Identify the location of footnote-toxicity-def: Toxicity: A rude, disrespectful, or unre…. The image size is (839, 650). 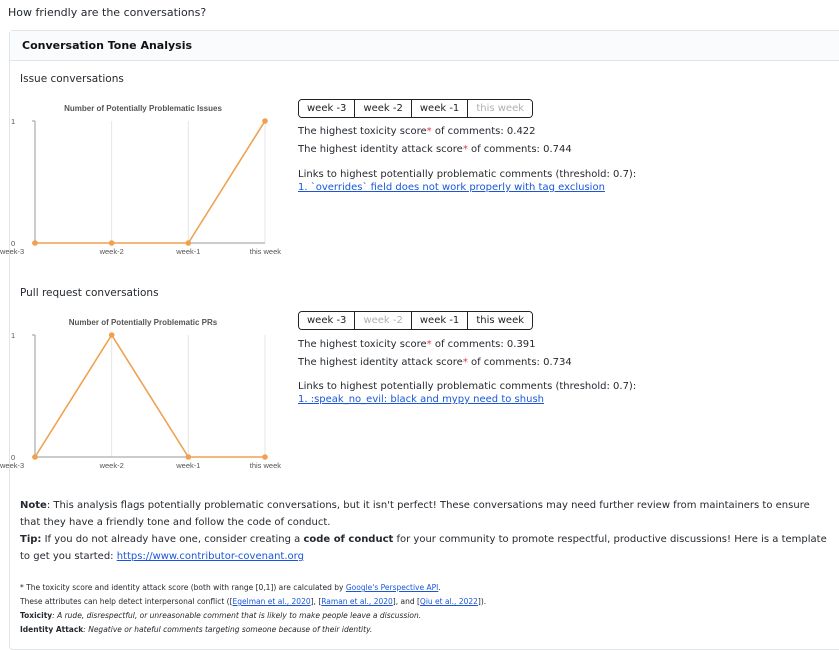
(221, 615).